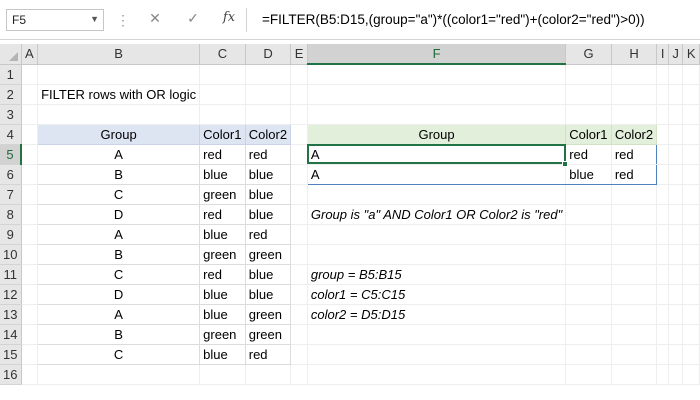  What do you see at coordinates (11, 194) in the screenshot?
I see `row-header-7: 7` at bounding box center [11, 194].